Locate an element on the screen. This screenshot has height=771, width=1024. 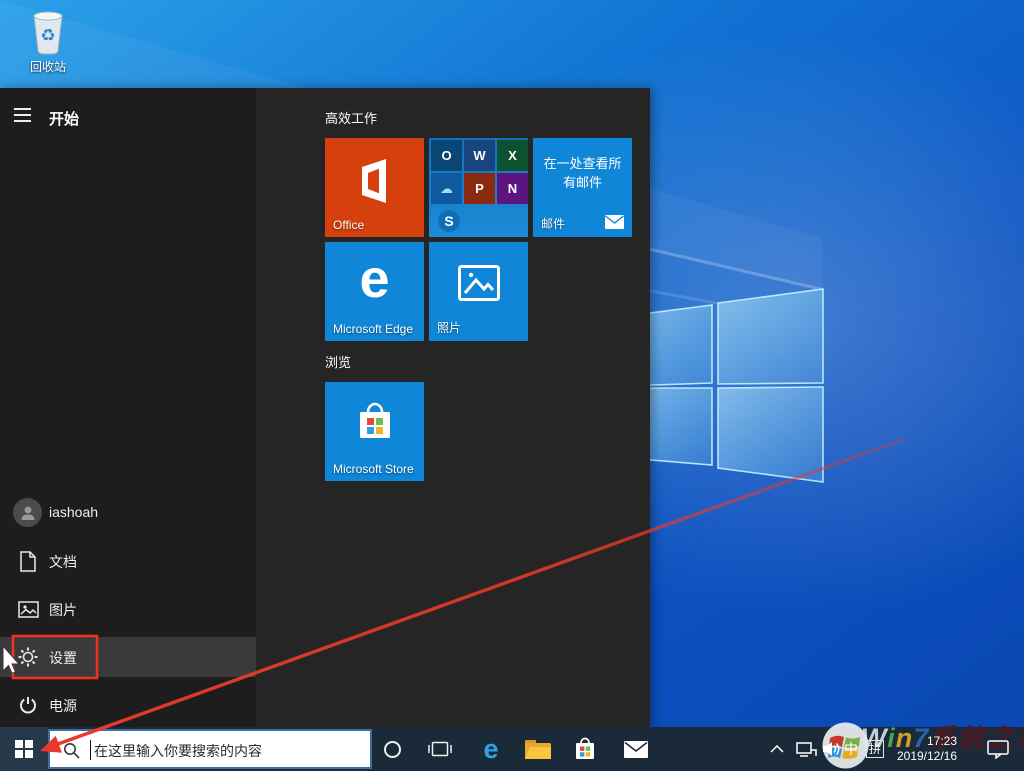
search-icon is located at coordinates (72, 751).